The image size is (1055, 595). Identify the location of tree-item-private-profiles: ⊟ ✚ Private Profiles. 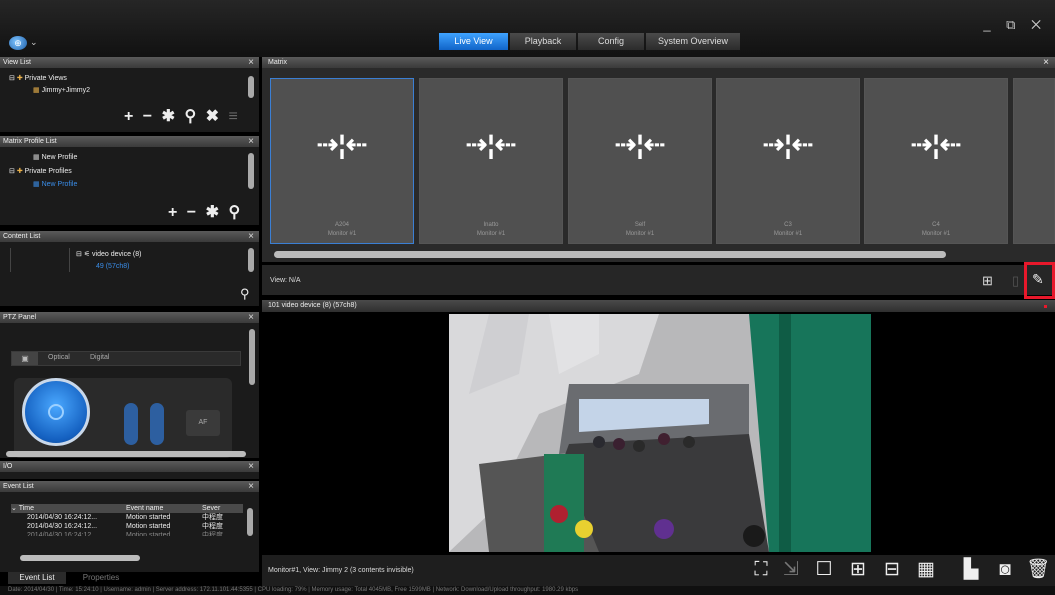
(40, 171).